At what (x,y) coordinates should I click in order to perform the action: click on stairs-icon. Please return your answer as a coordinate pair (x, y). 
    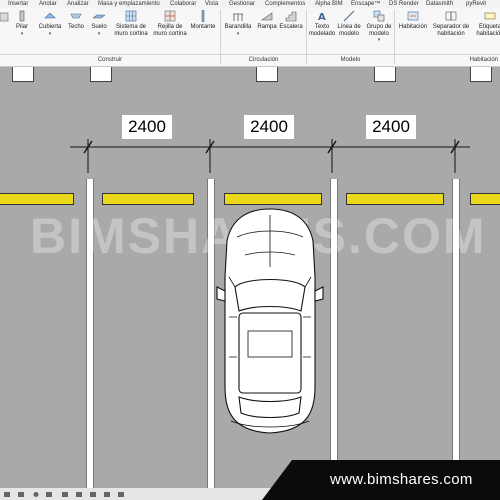
    Looking at the image, I should click on (291, 16).